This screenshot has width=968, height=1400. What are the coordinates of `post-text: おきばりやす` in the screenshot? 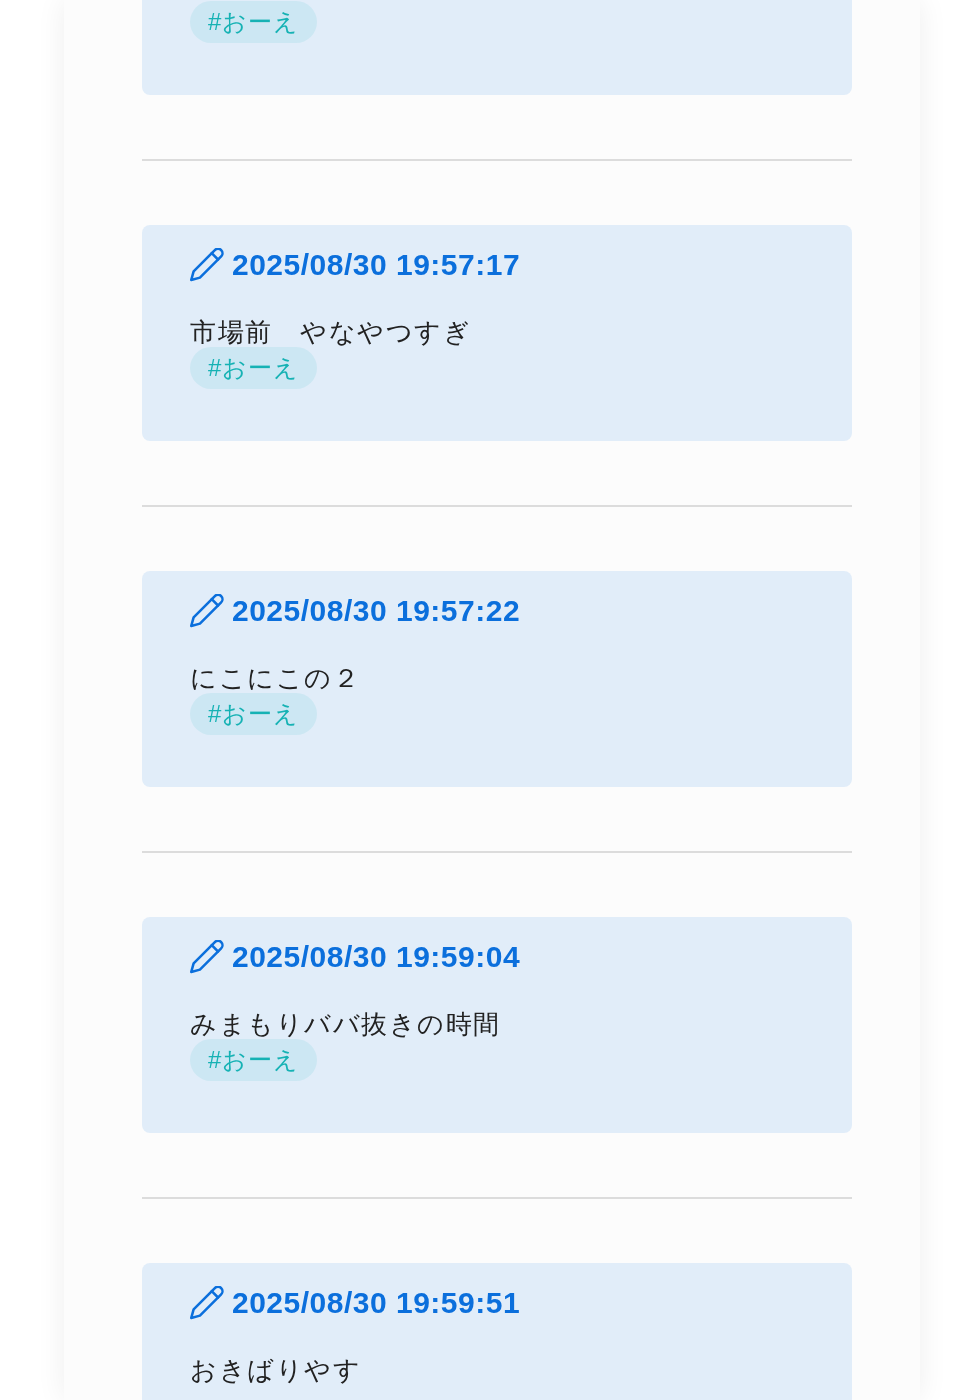 It's located at (275, 1370).